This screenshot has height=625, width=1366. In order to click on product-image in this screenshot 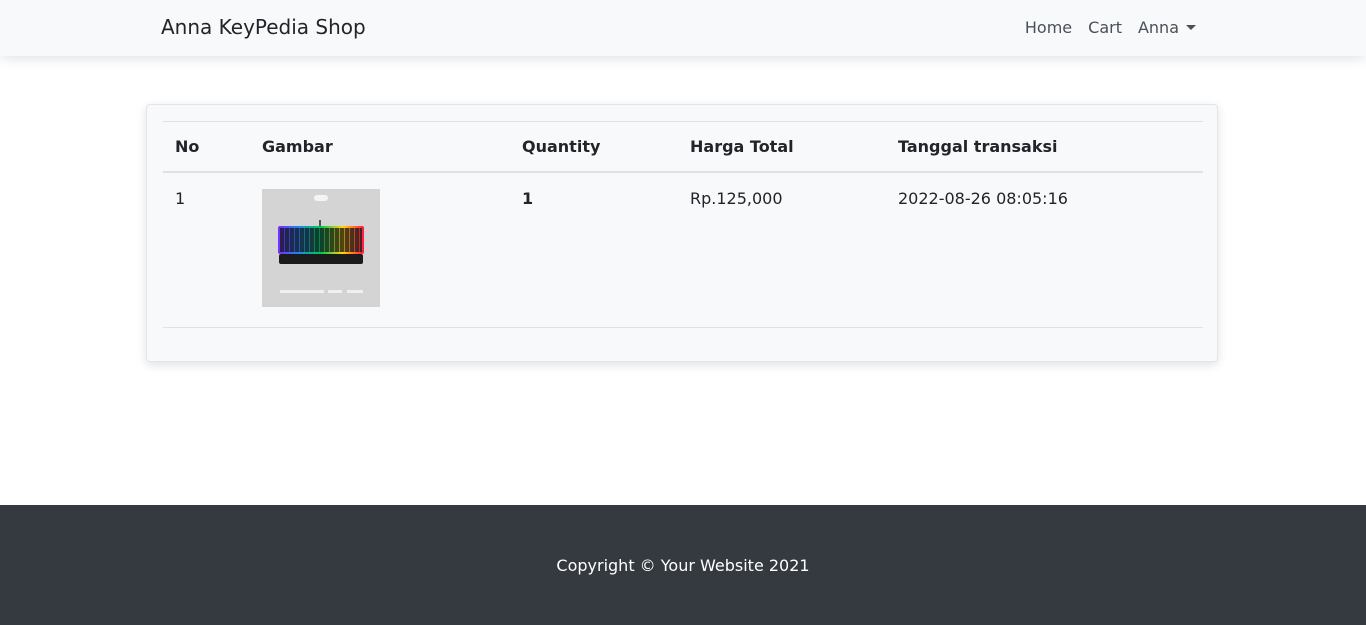, I will do `click(321, 248)`.